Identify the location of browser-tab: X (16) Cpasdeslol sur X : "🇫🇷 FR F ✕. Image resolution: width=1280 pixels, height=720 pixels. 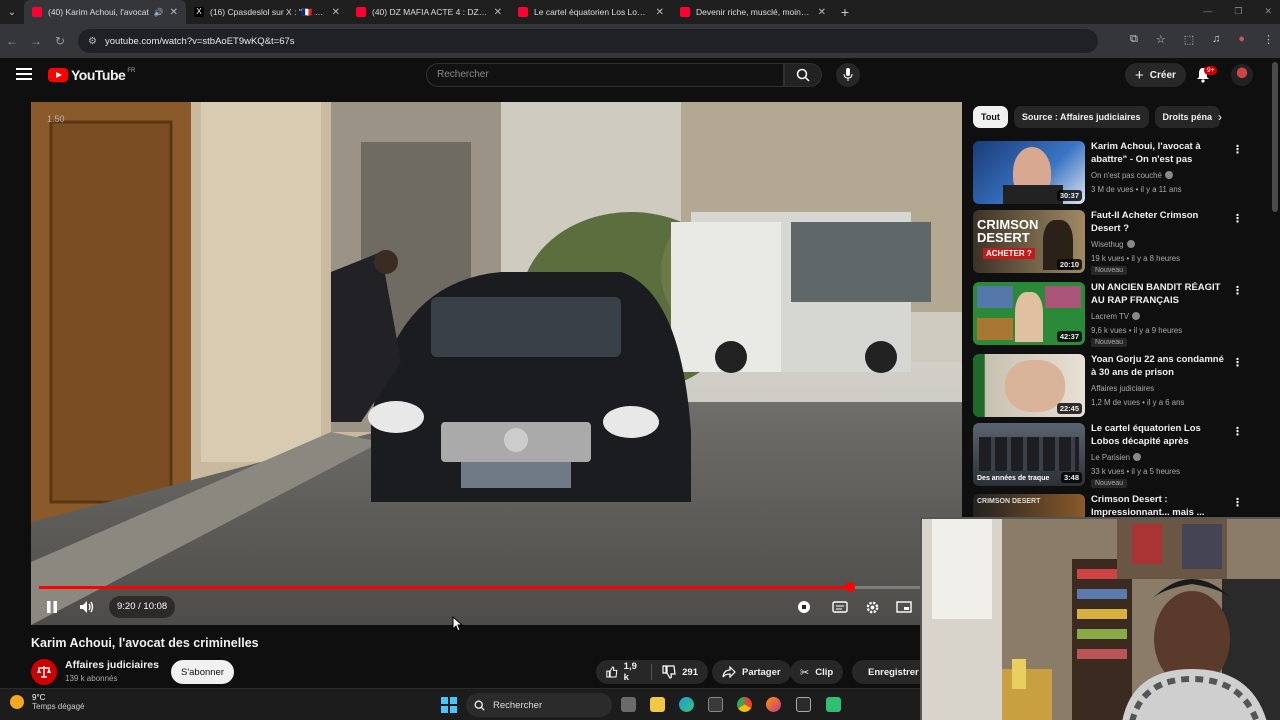
(267, 12).